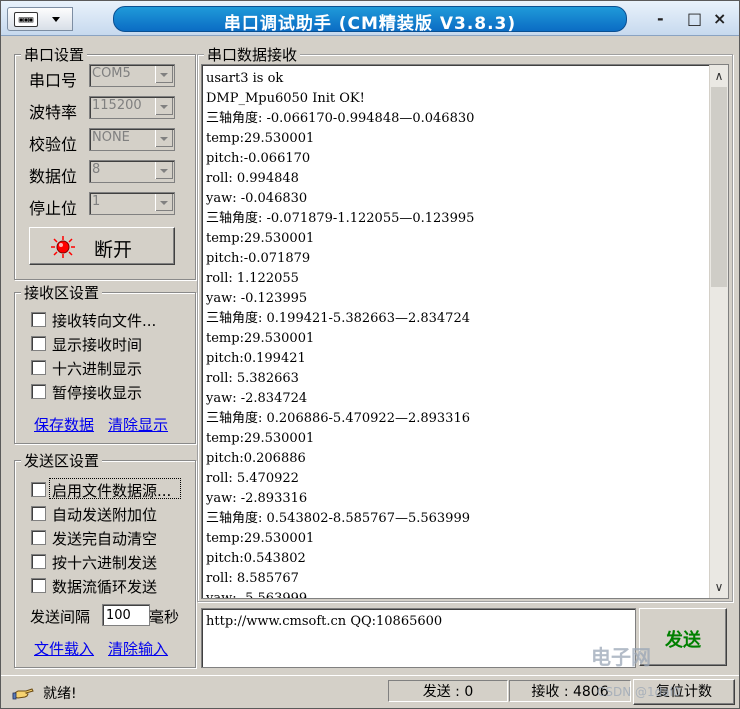  Describe the element at coordinates (38, 319) in the screenshot. I see `receive-to-file-checkbox` at that location.